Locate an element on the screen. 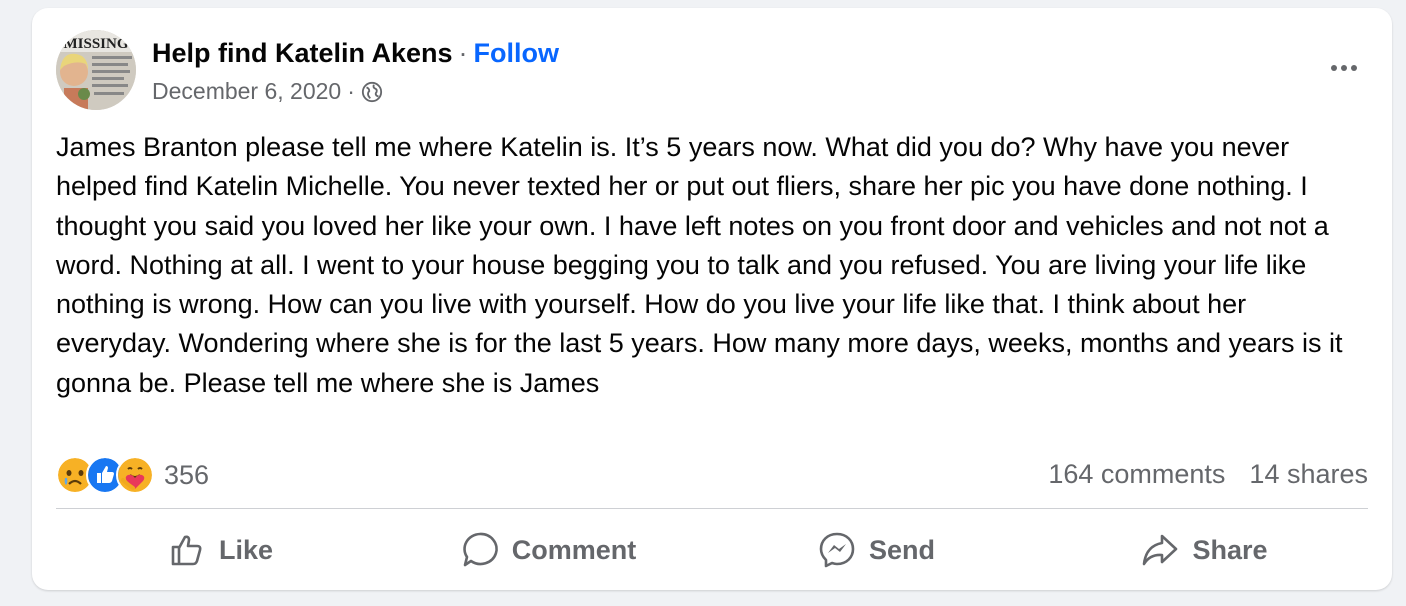  engagement-counts: 164 comments 14 shares is located at coordinates (1208, 474).